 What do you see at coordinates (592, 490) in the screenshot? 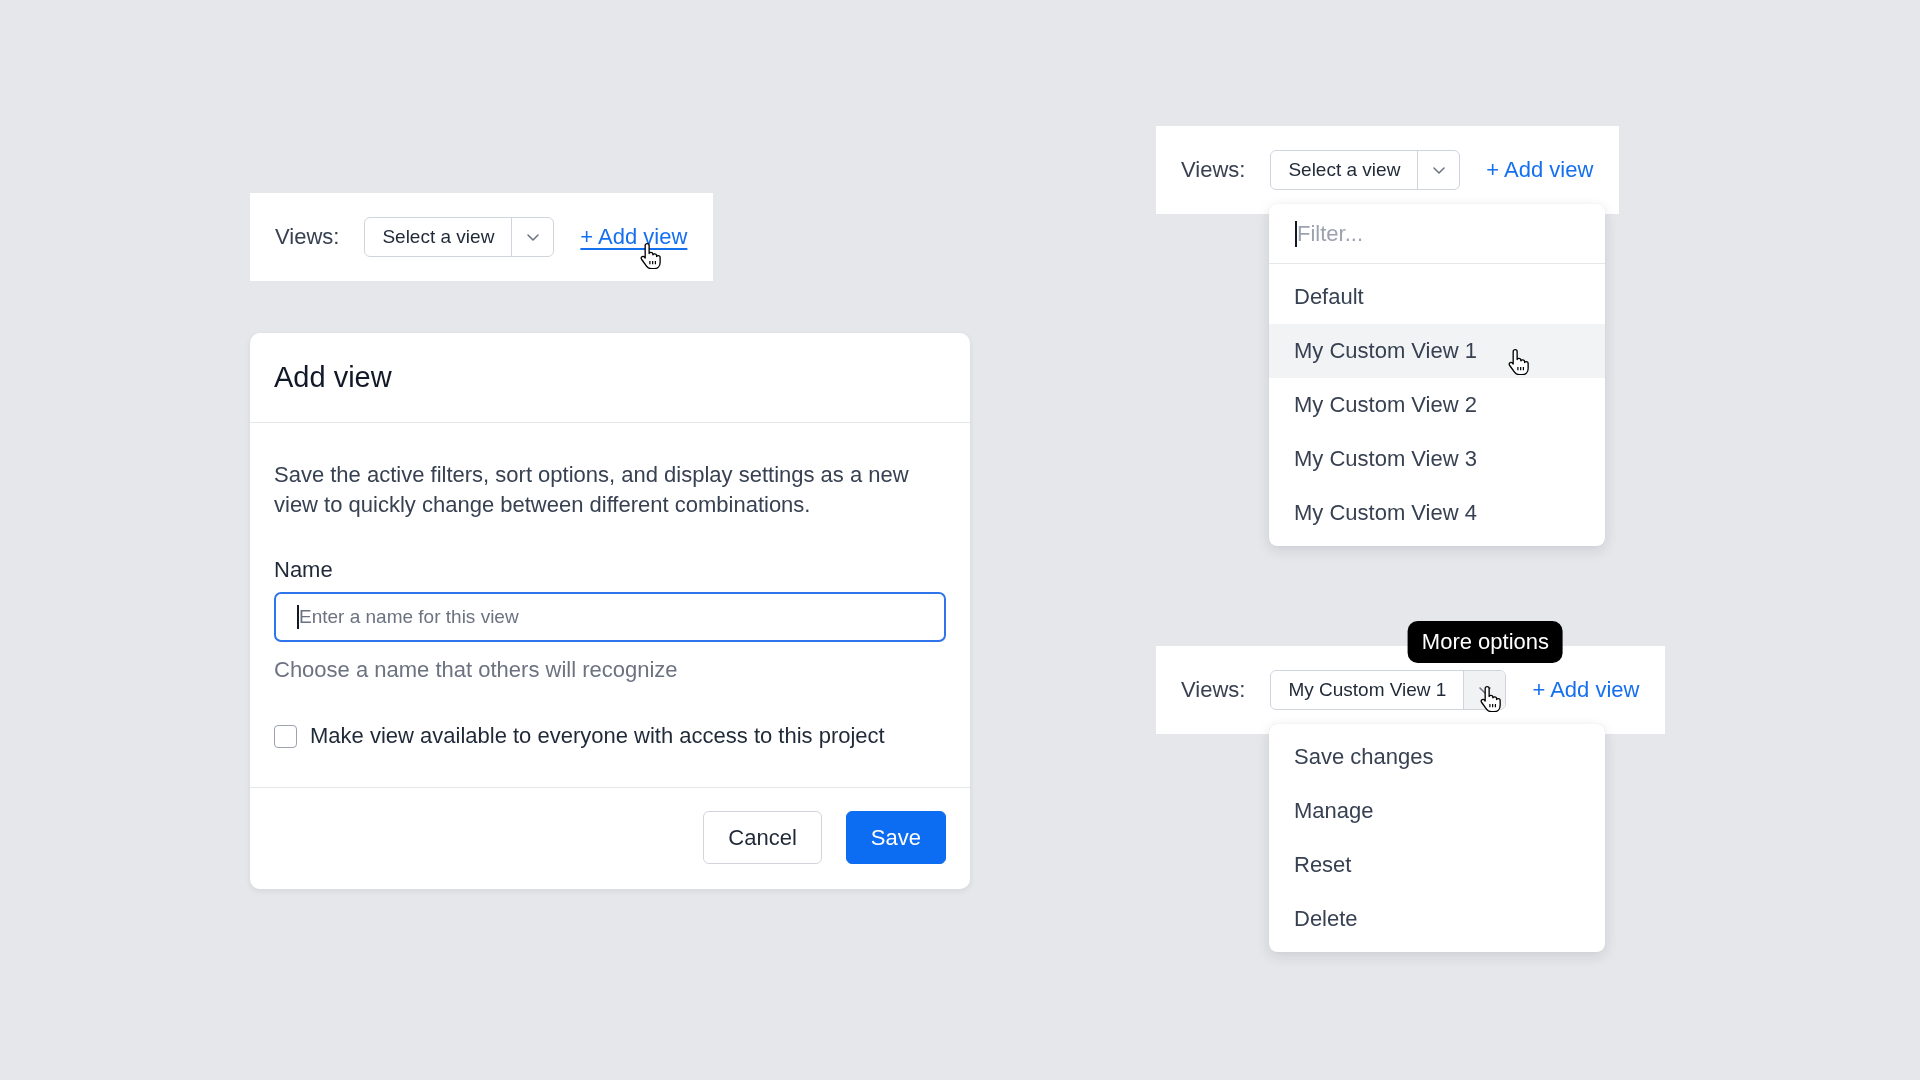
I see `dialog-description: Save the active filters, sort options, and display settings as a new view to quickly change between different combinations.` at bounding box center [592, 490].